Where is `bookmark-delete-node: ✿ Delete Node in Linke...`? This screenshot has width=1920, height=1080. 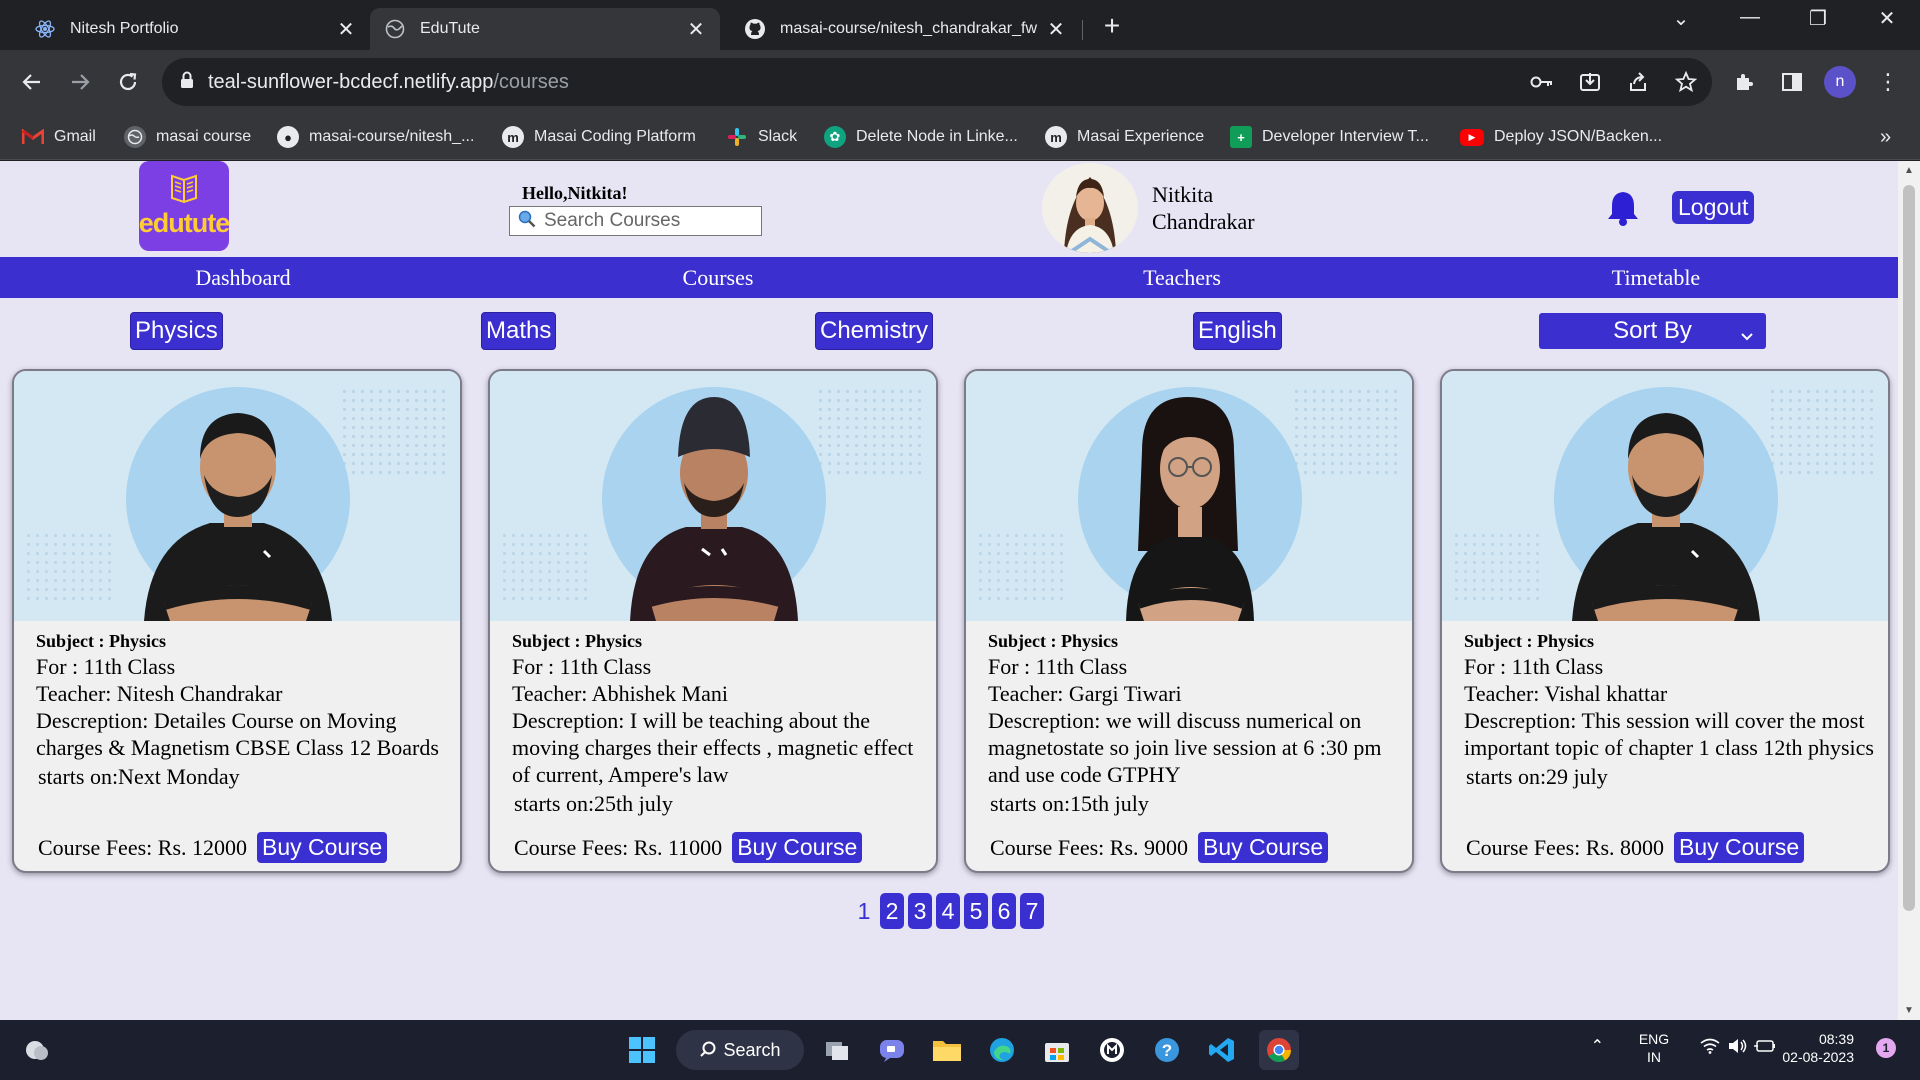 bookmark-delete-node: ✿ Delete Node in Linke... is located at coordinates (921, 137).